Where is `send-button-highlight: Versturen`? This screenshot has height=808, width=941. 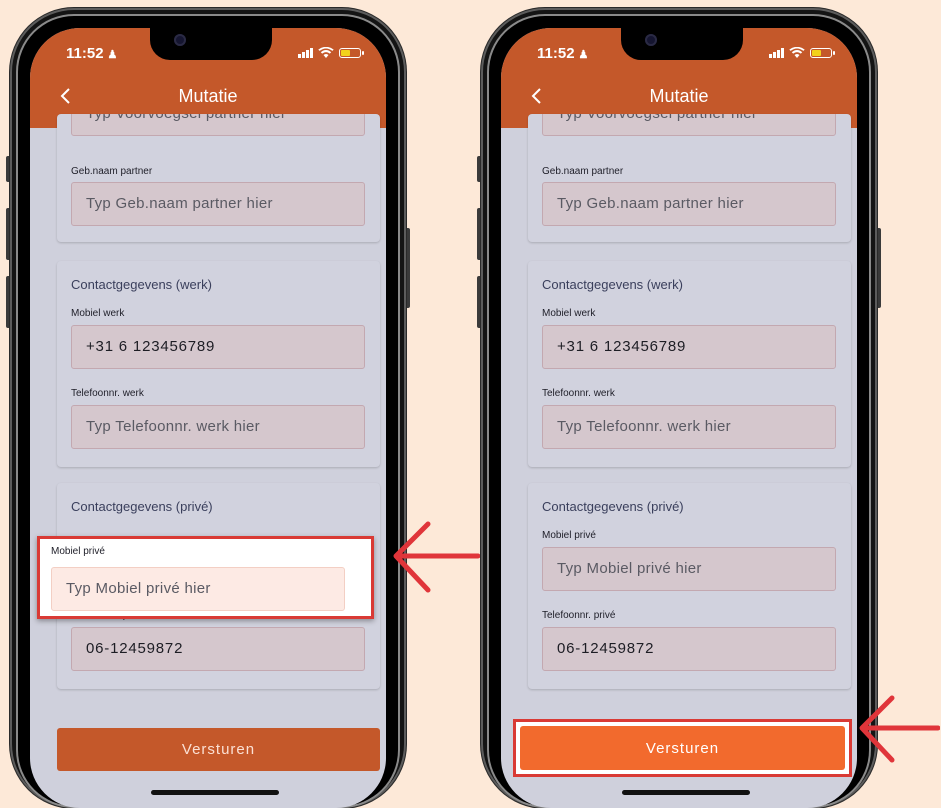 send-button-highlight: Versturen is located at coordinates (682, 748).